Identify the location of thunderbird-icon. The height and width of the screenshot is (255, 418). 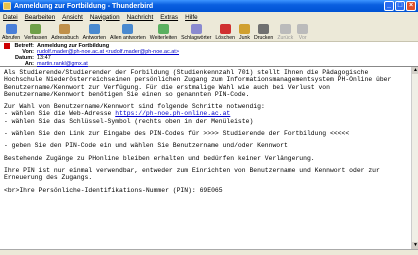
(7, 6).